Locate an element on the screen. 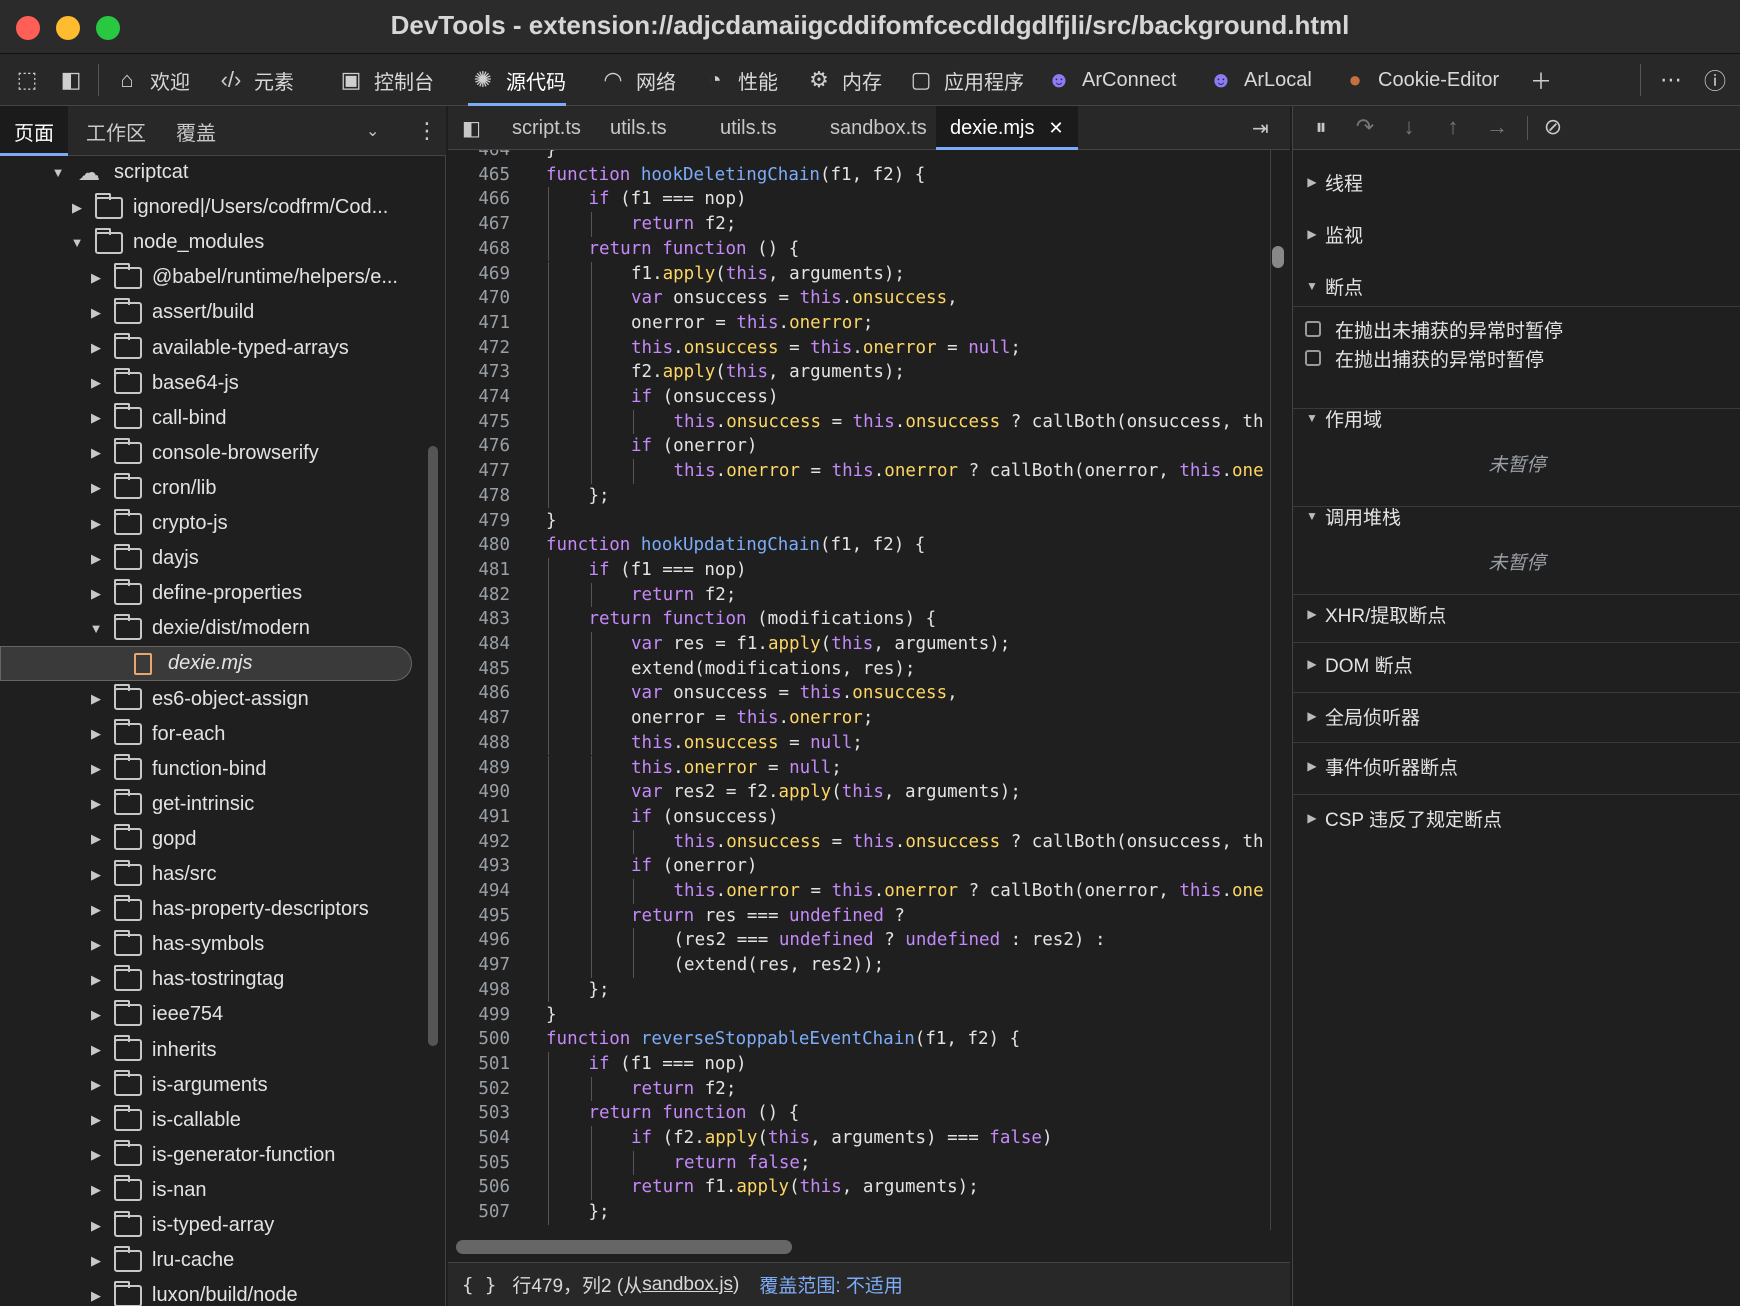  pause-exception-checkbox: 在抛出捕获的异常时暂停 is located at coordinates (1424, 358).